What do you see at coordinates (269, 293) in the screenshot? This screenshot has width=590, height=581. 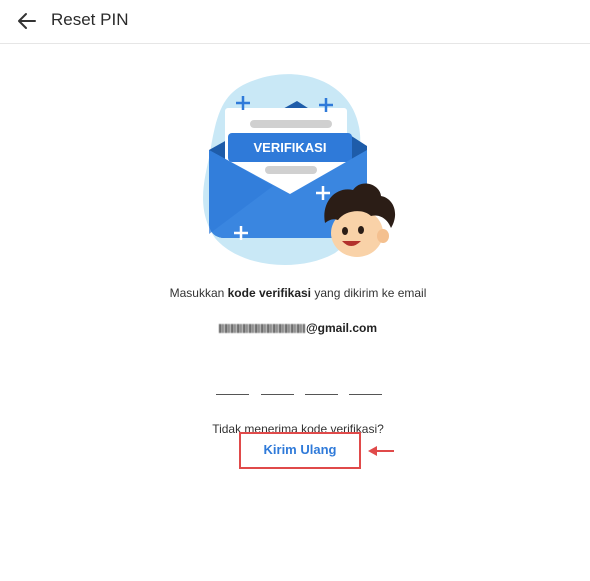 I see `instruction-bold: kode verifikasi` at bounding box center [269, 293].